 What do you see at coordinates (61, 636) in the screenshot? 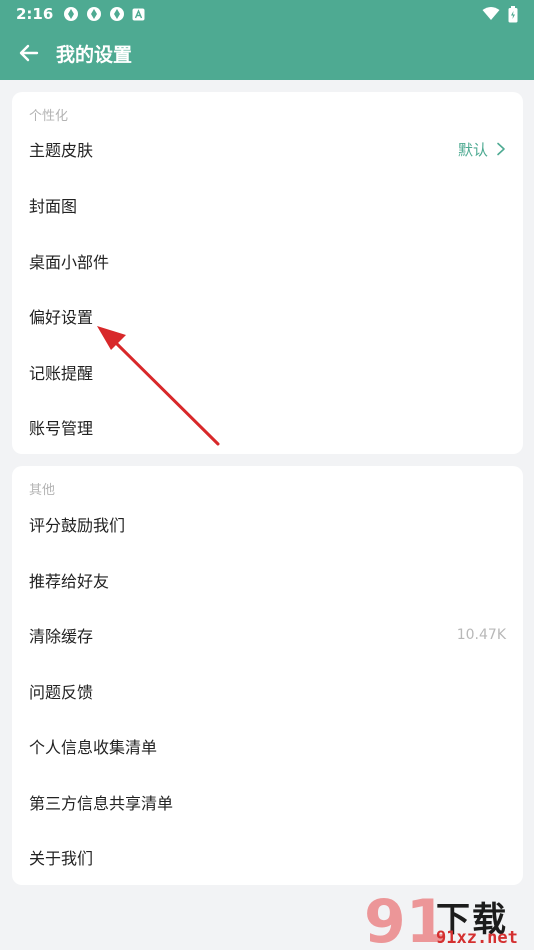
I see `row-label: 清除缓存` at bounding box center [61, 636].